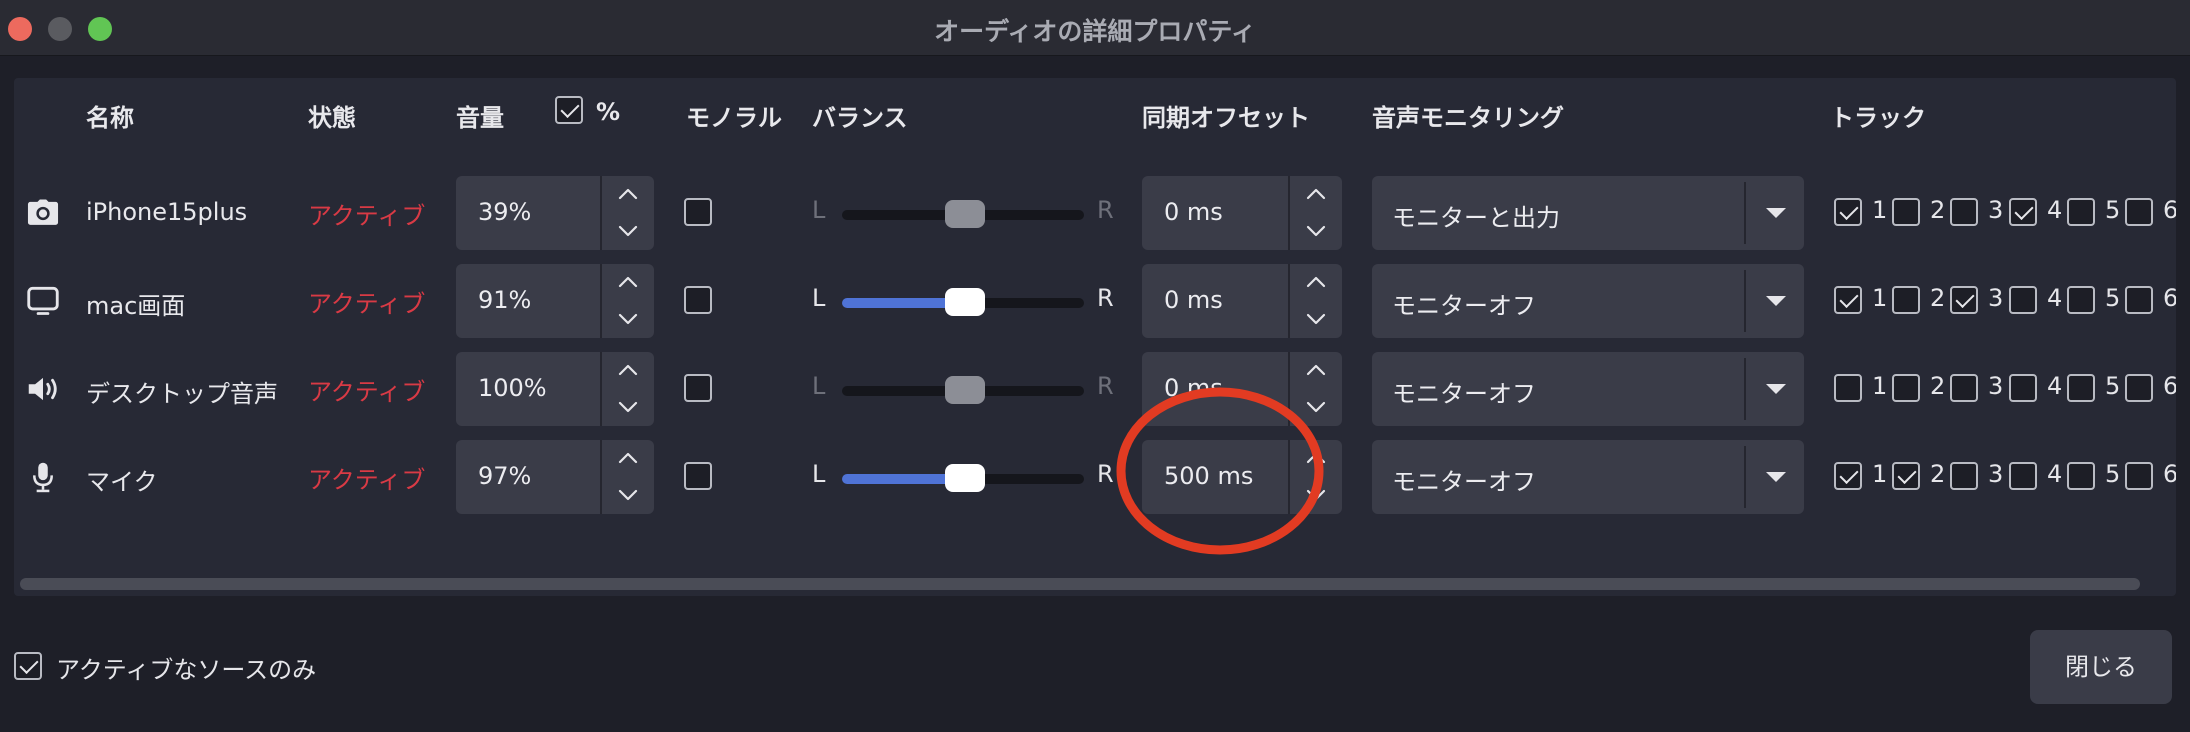 The width and height of the screenshot is (2190, 732). I want to click on volume-spinbox: 97%, so click(555, 477).